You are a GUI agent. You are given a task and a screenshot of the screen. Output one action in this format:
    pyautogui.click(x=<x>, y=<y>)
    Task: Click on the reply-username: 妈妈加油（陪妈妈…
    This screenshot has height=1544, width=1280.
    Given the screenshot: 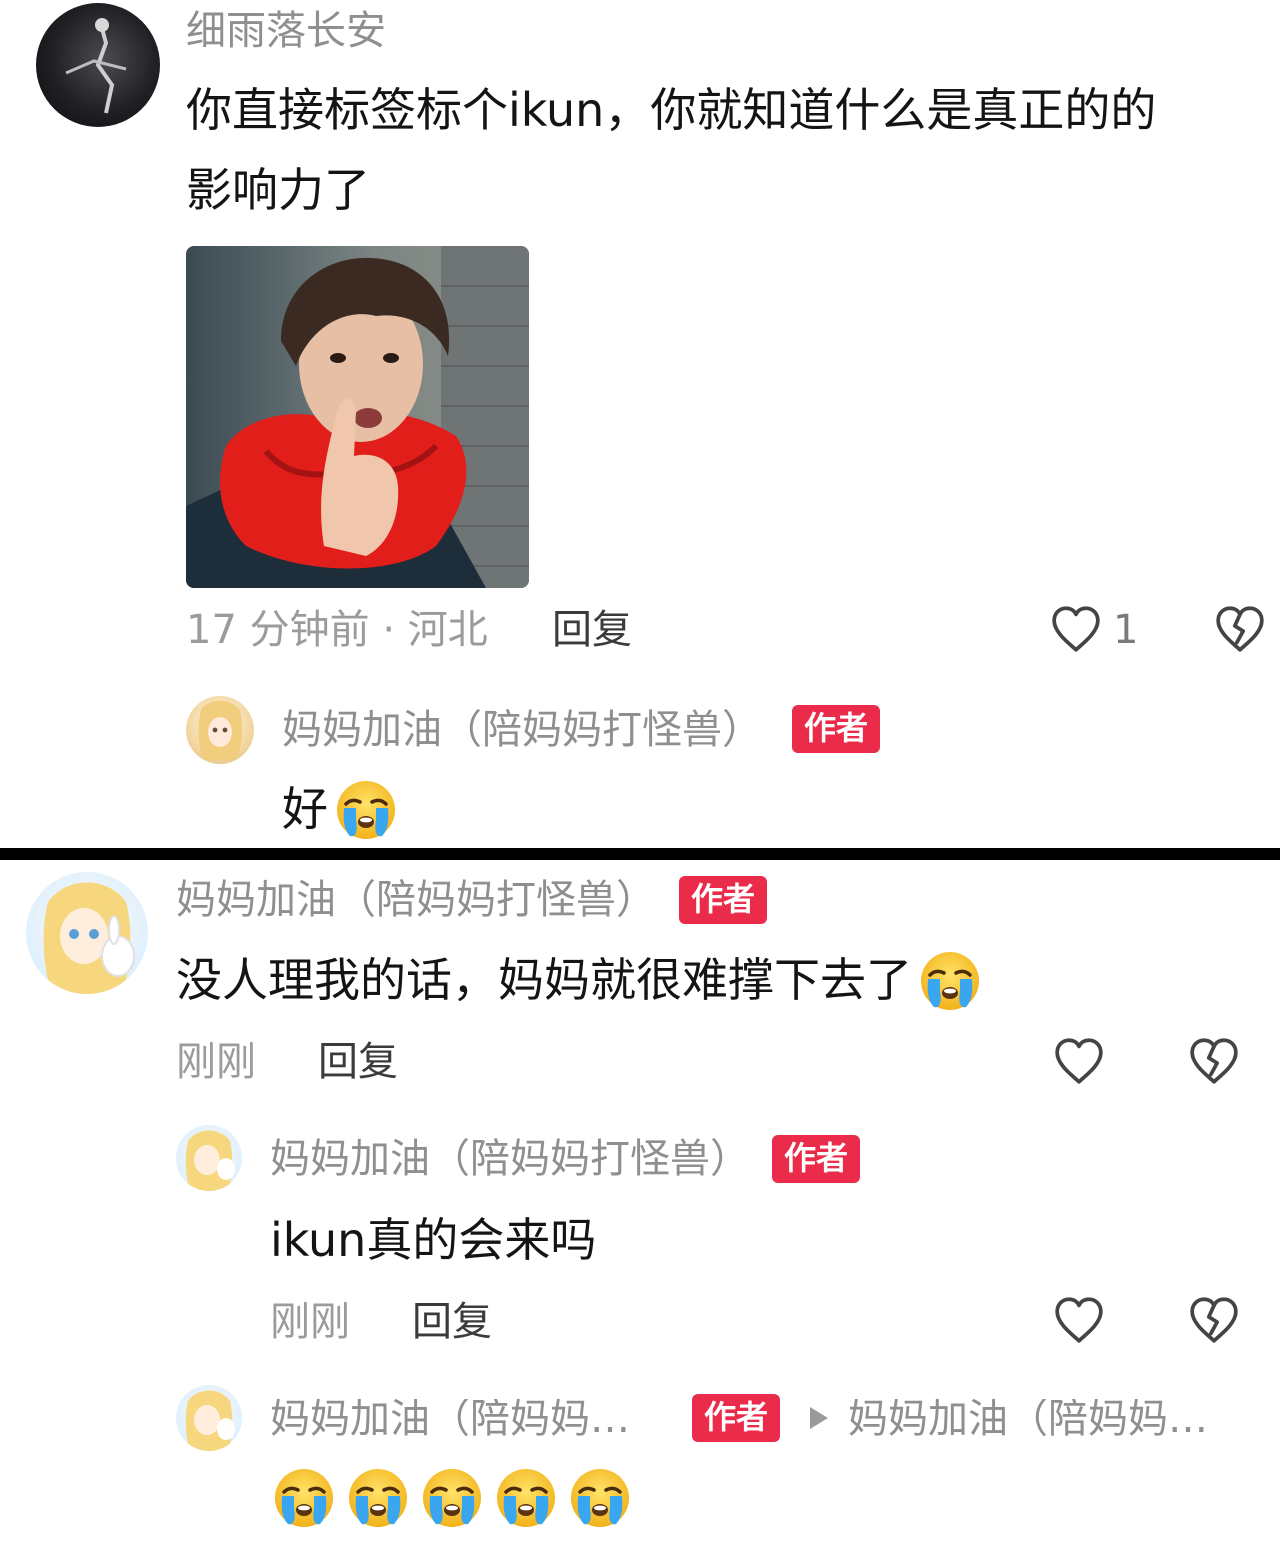 What is the action you would take?
    pyautogui.click(x=470, y=1419)
    